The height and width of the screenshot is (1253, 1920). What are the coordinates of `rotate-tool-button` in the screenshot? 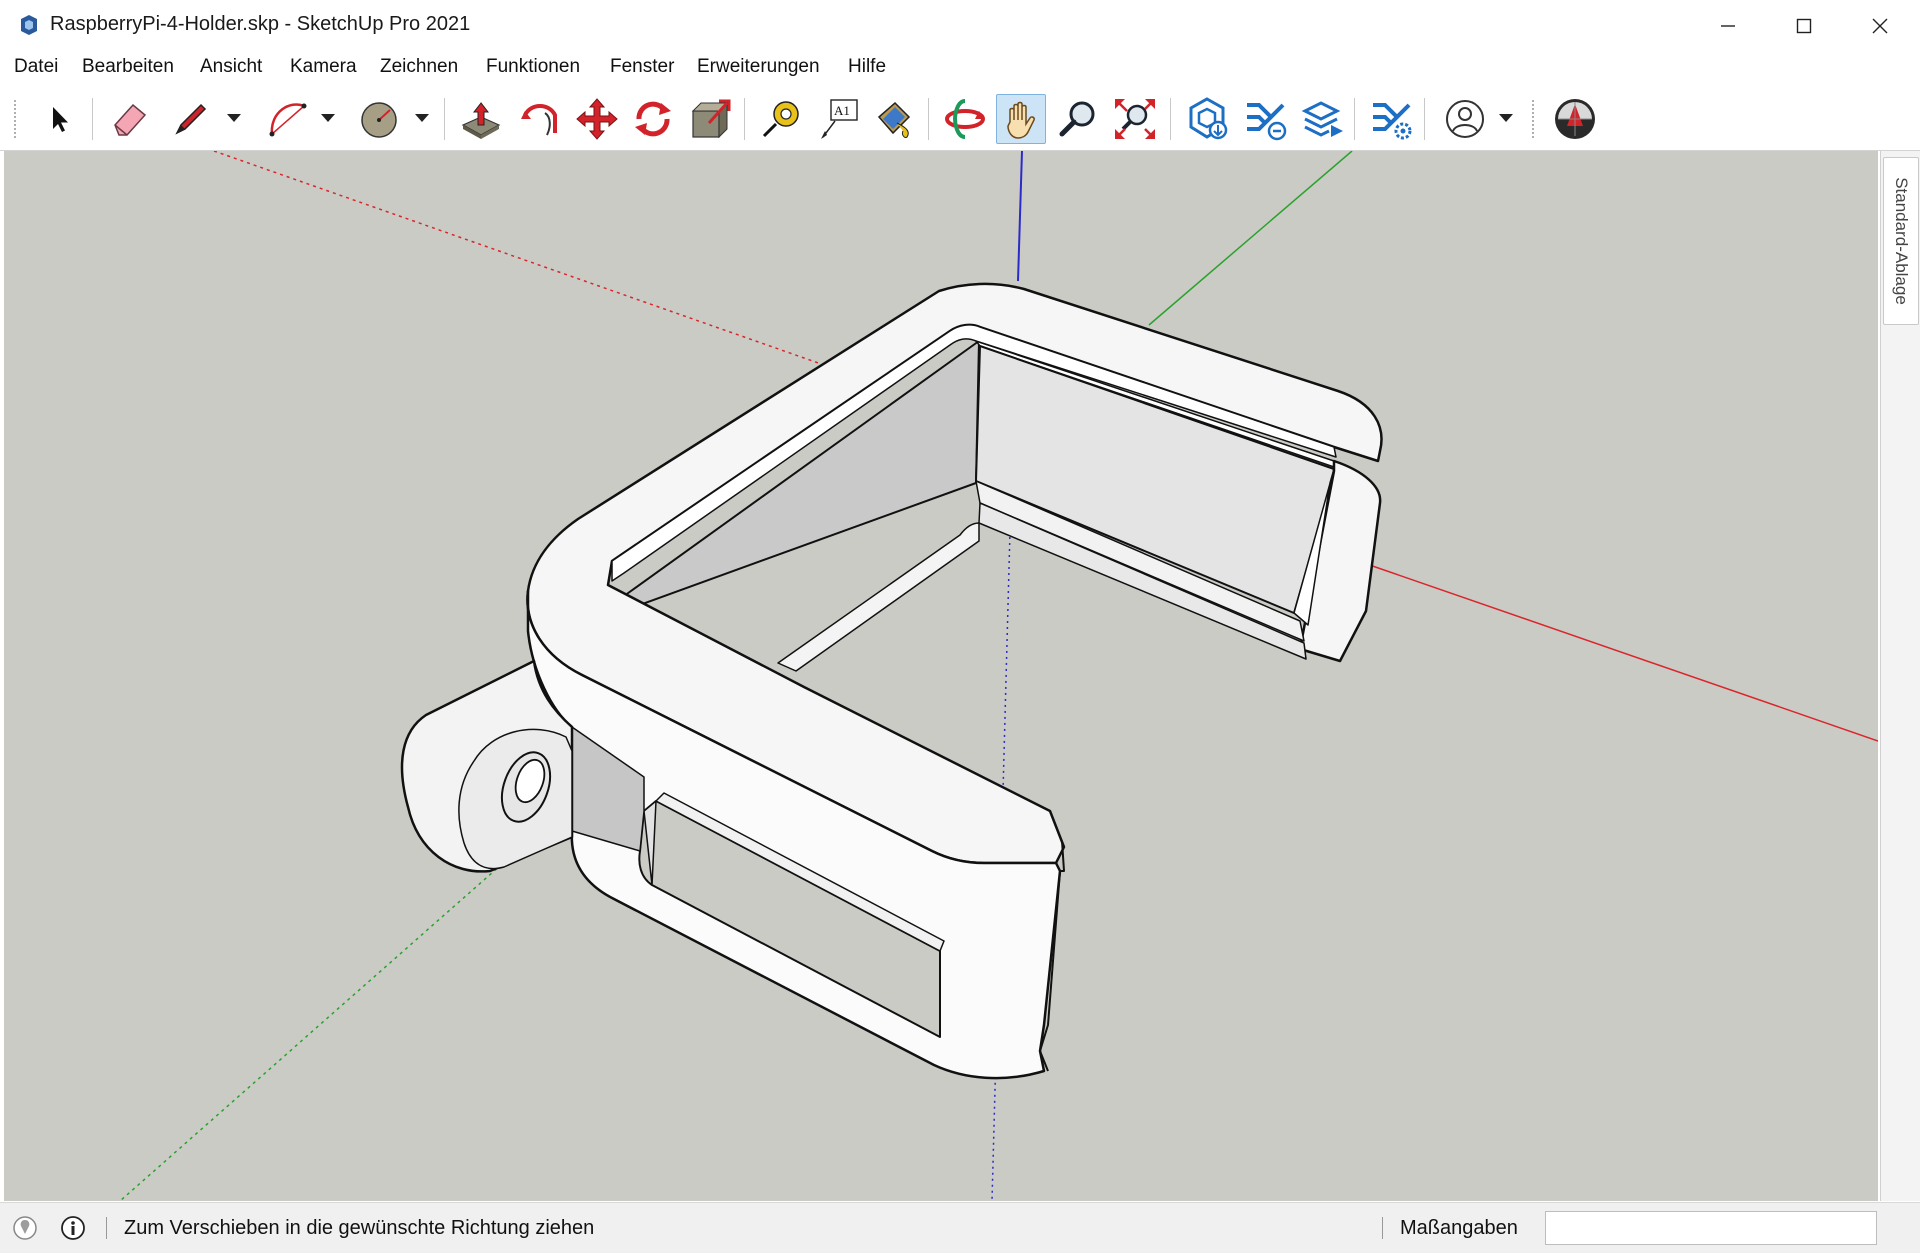 It's located at (653, 119).